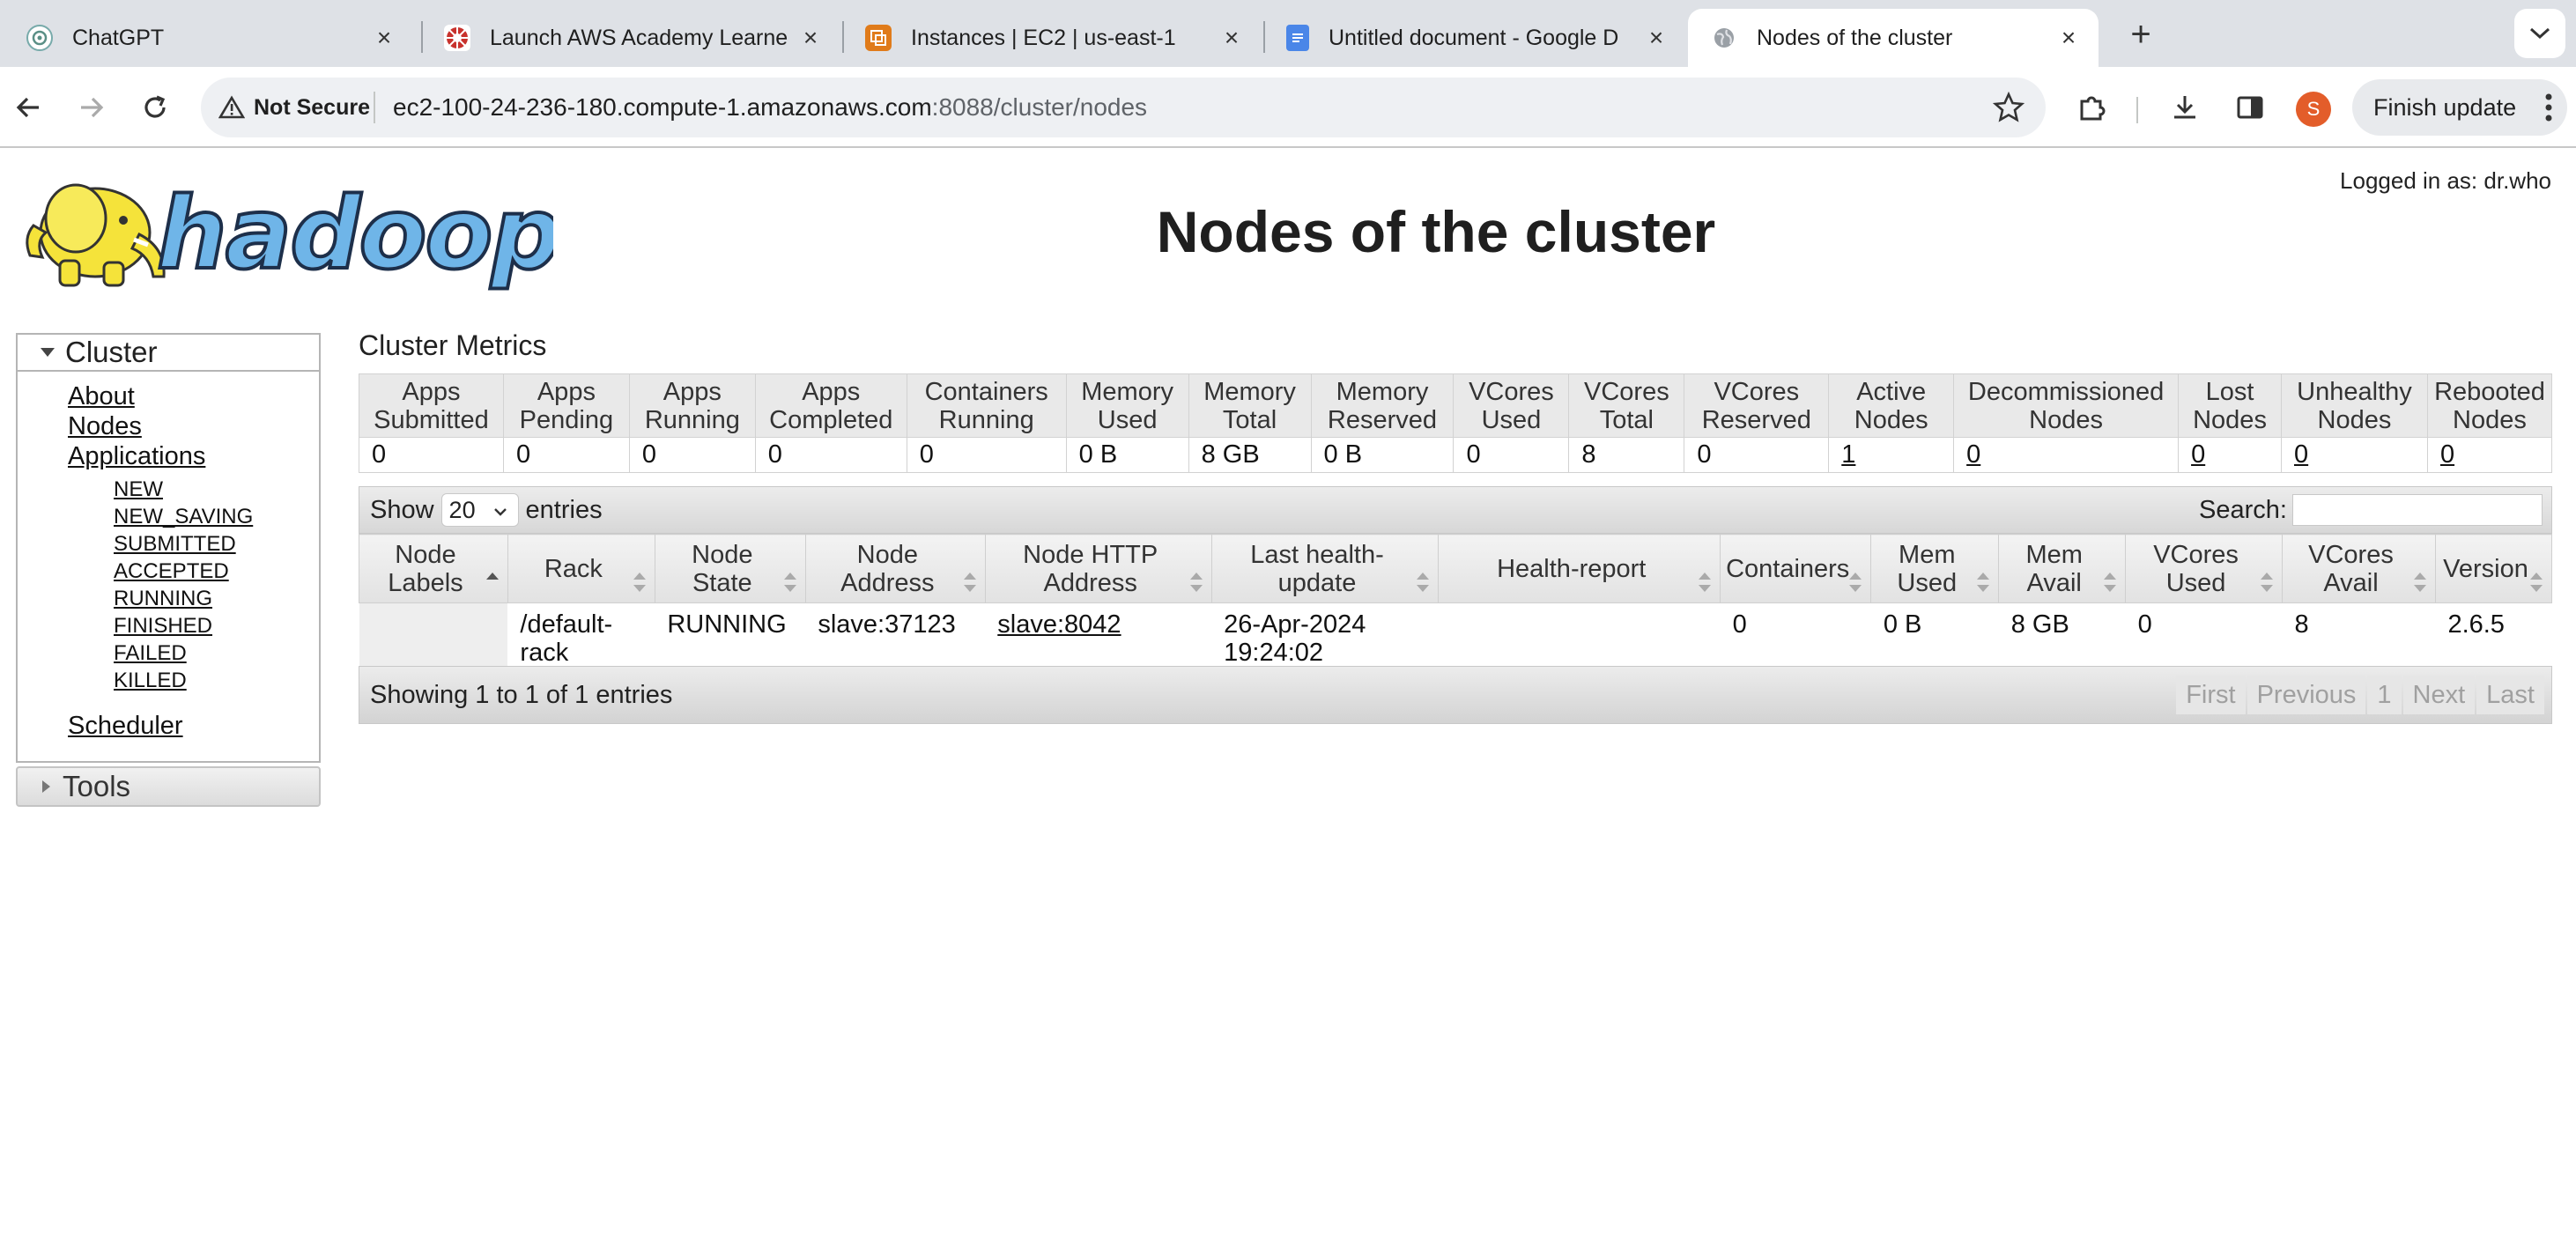 This screenshot has width=2576, height=1249. I want to click on tools-section-toggle: Tools, so click(168, 786).